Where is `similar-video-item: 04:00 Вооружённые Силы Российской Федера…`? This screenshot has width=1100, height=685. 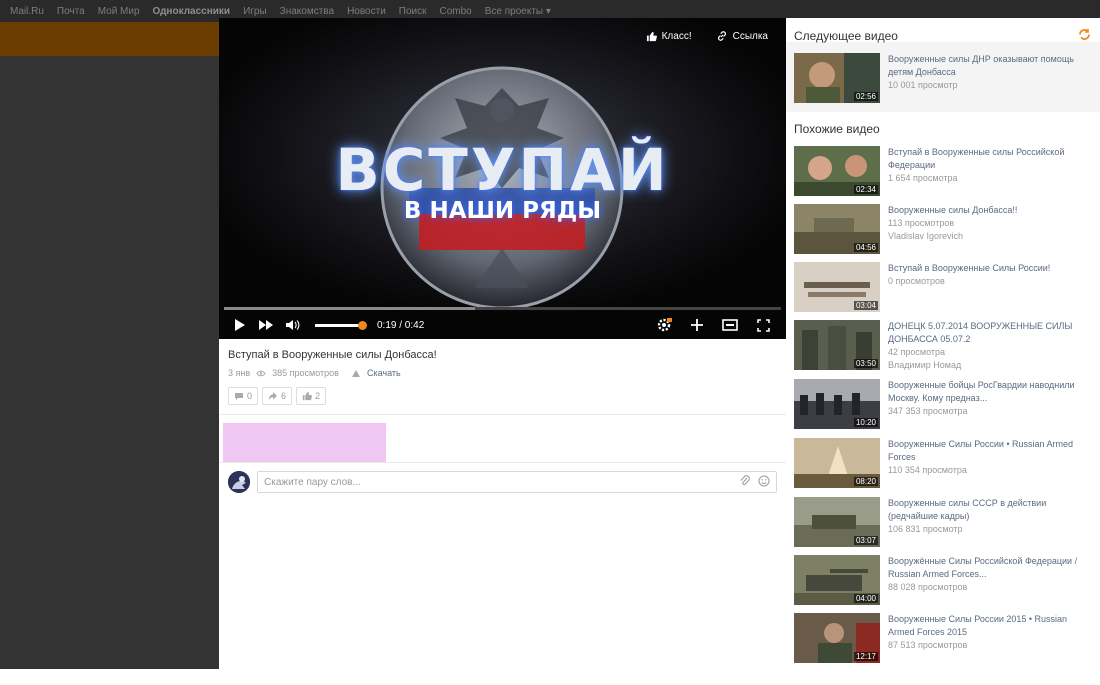 similar-video-item: 04:00 Вооружённые Силы Российской Федера… is located at coordinates (944, 580).